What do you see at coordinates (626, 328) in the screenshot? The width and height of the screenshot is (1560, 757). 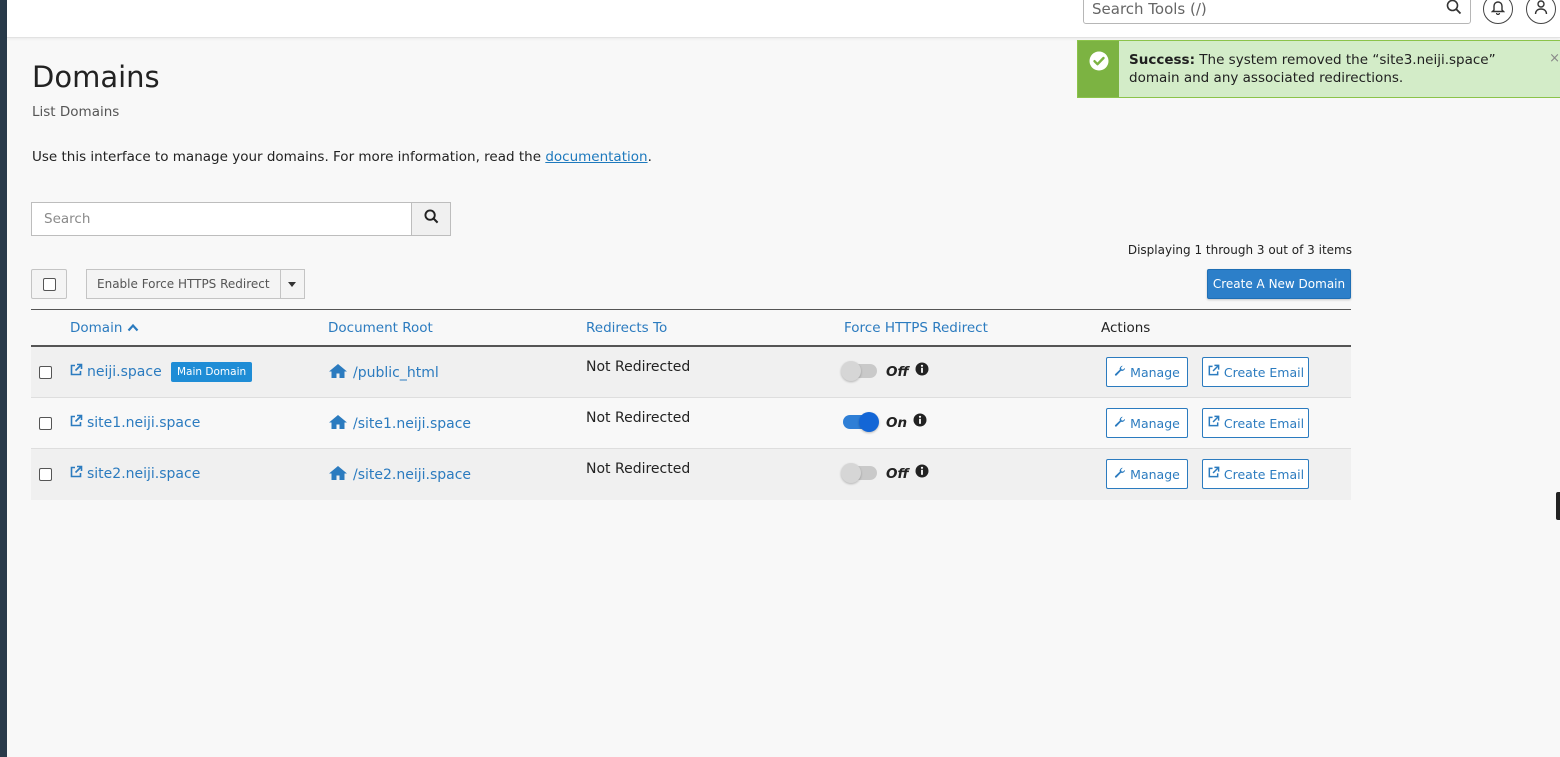 I see `column-redirects-to: Redirects To` at bounding box center [626, 328].